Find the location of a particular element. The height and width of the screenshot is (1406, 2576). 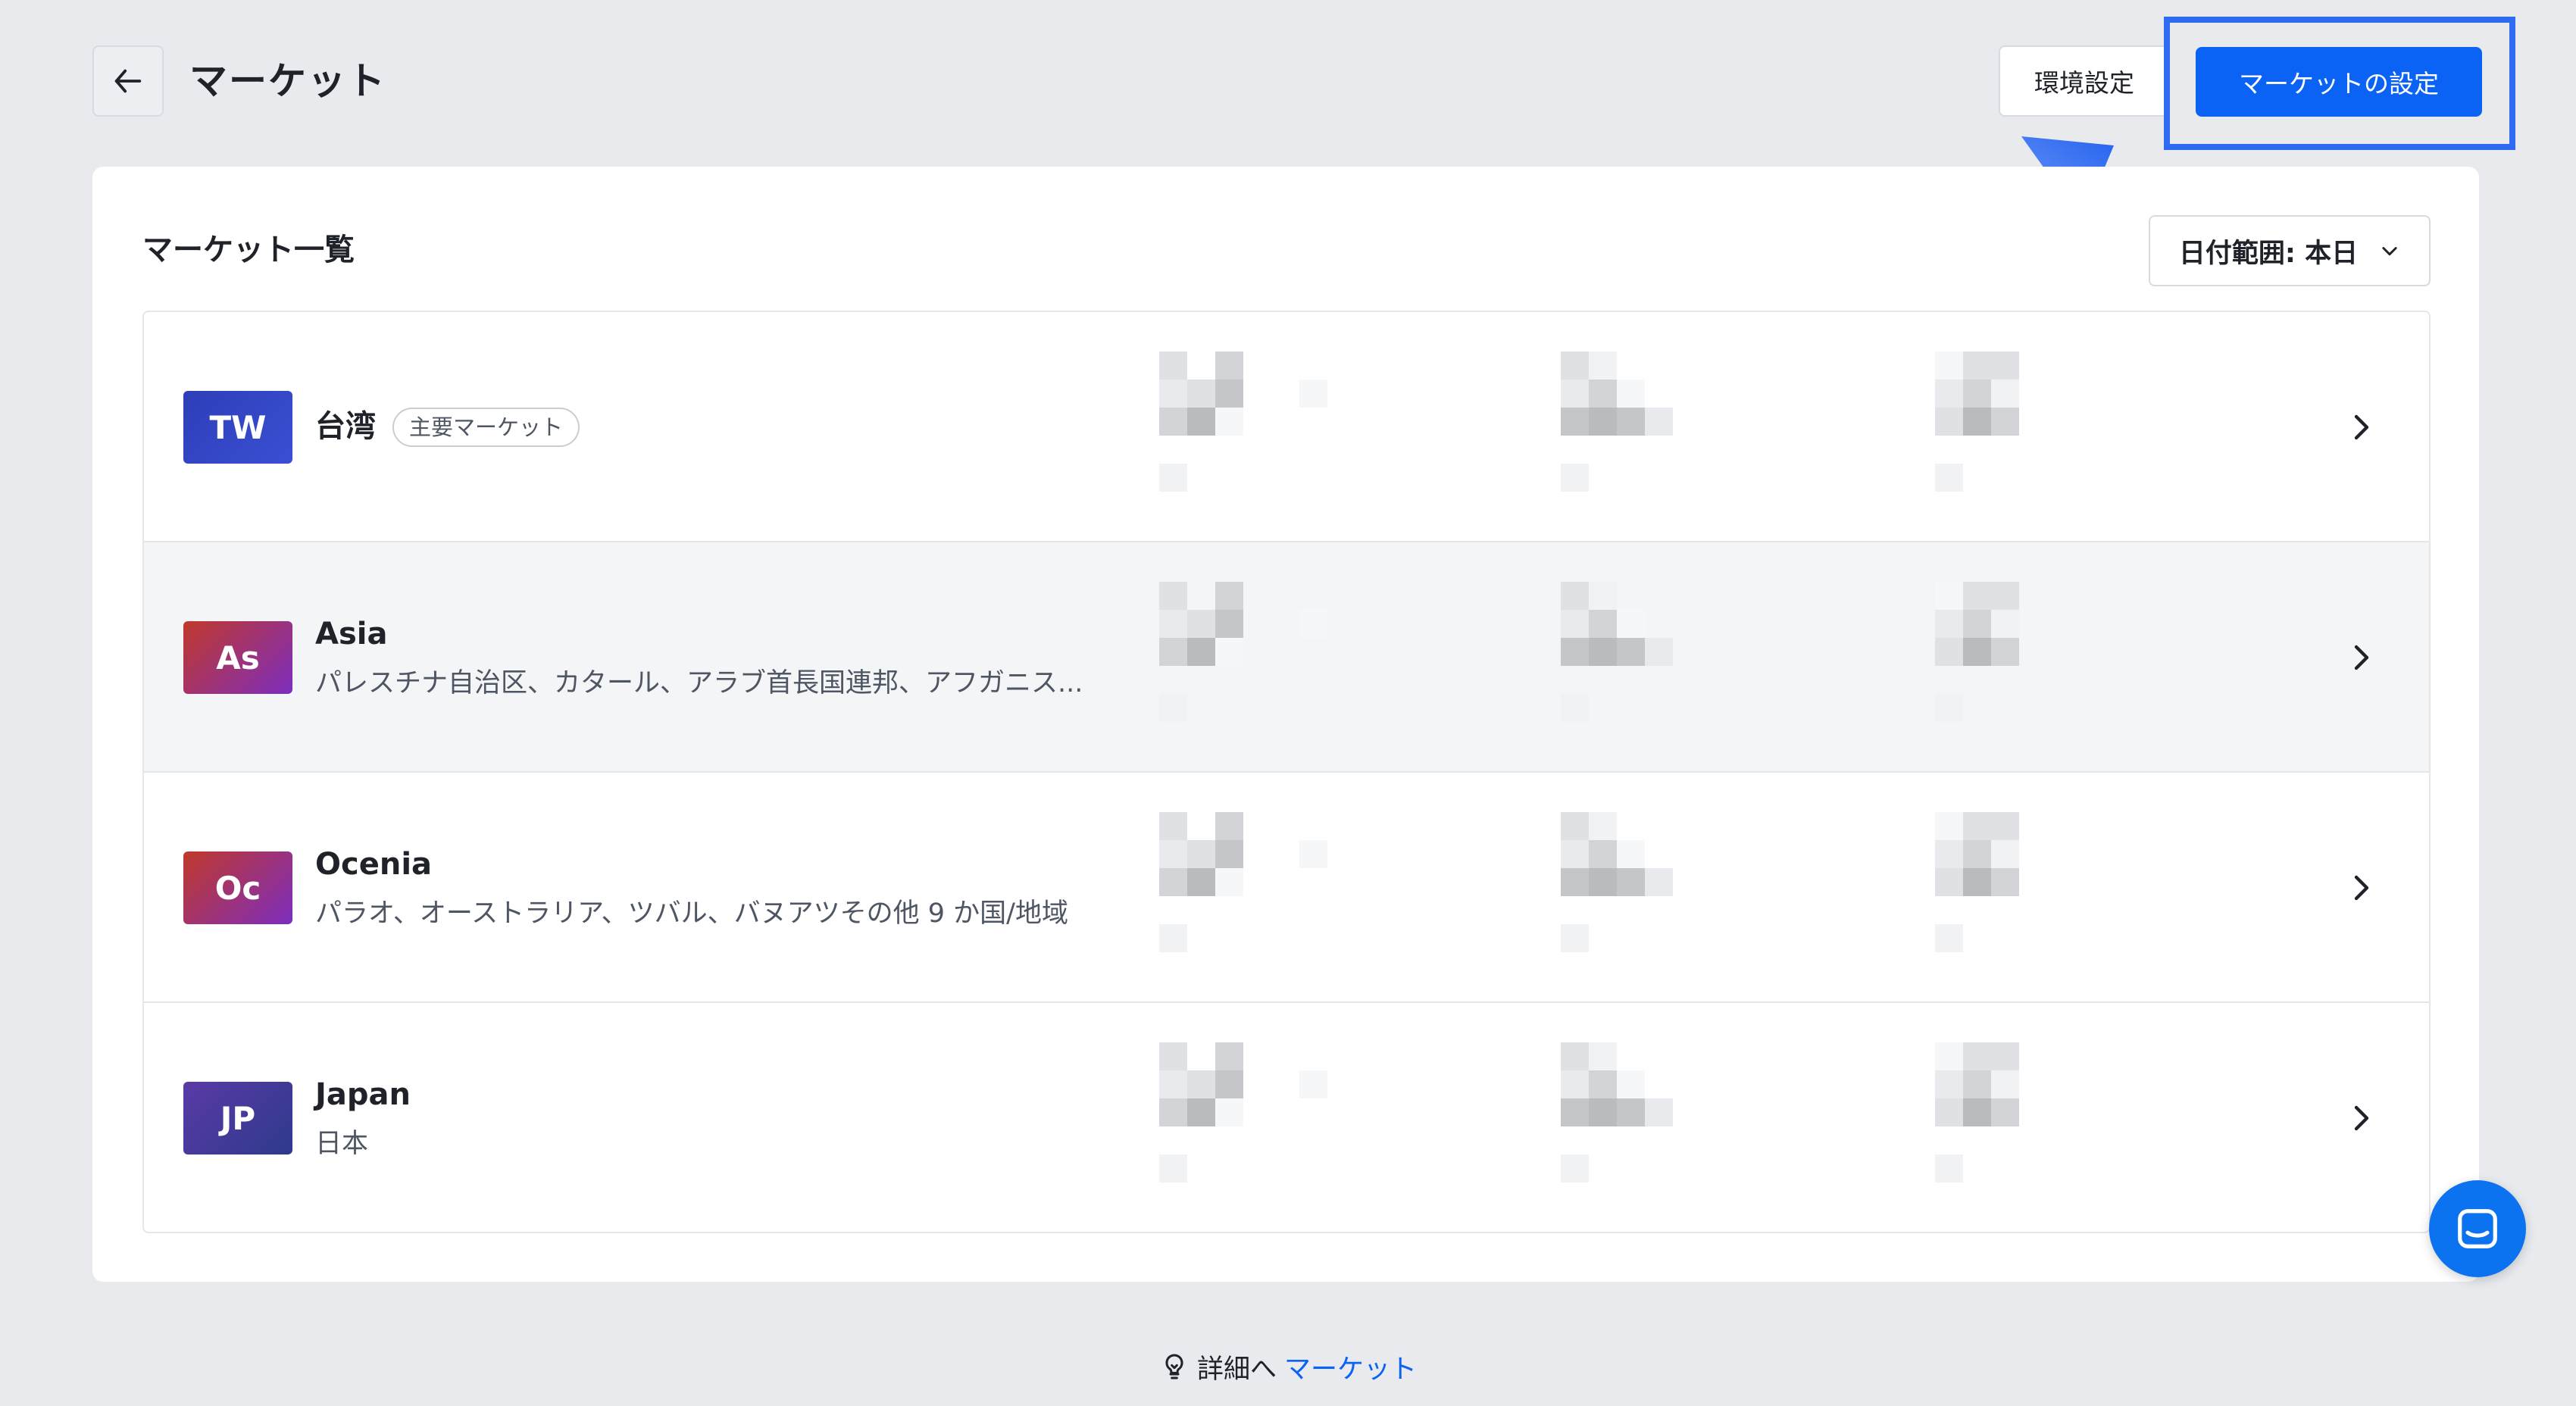

market-settings-button: マーケットの設定 is located at coordinates (2339, 82).